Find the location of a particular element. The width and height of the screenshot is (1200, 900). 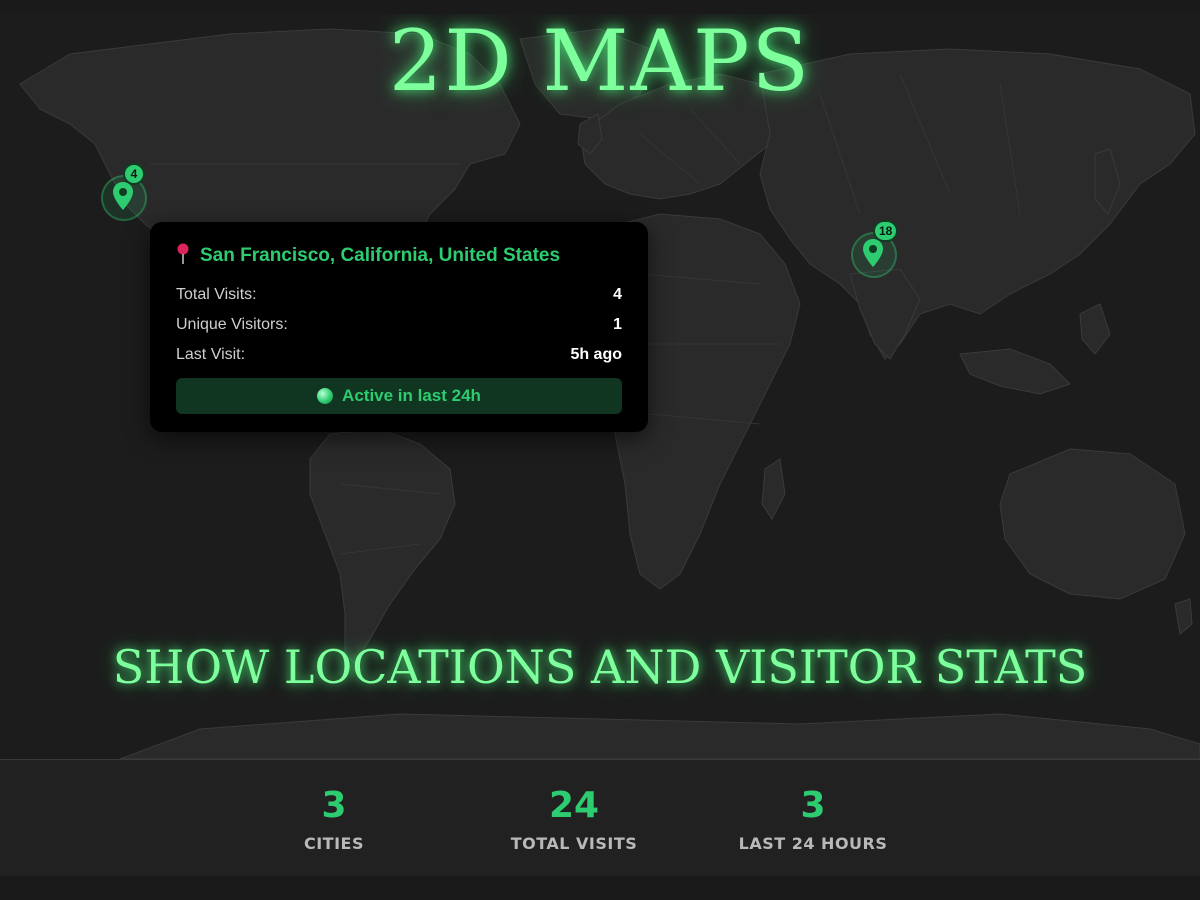

status-dot-icon is located at coordinates (325, 396).